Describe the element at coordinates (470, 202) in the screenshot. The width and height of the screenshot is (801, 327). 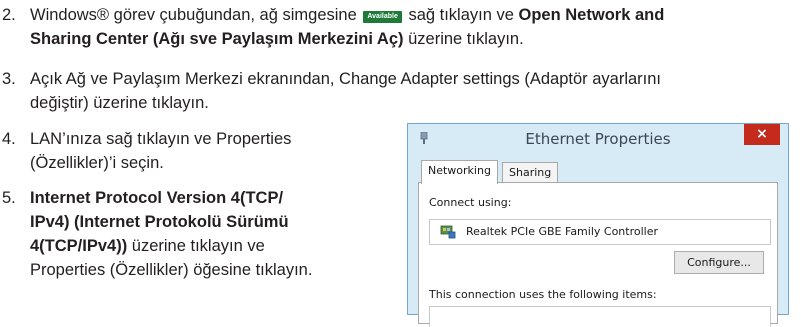
I see `connect-using-label: Connect using:` at that location.